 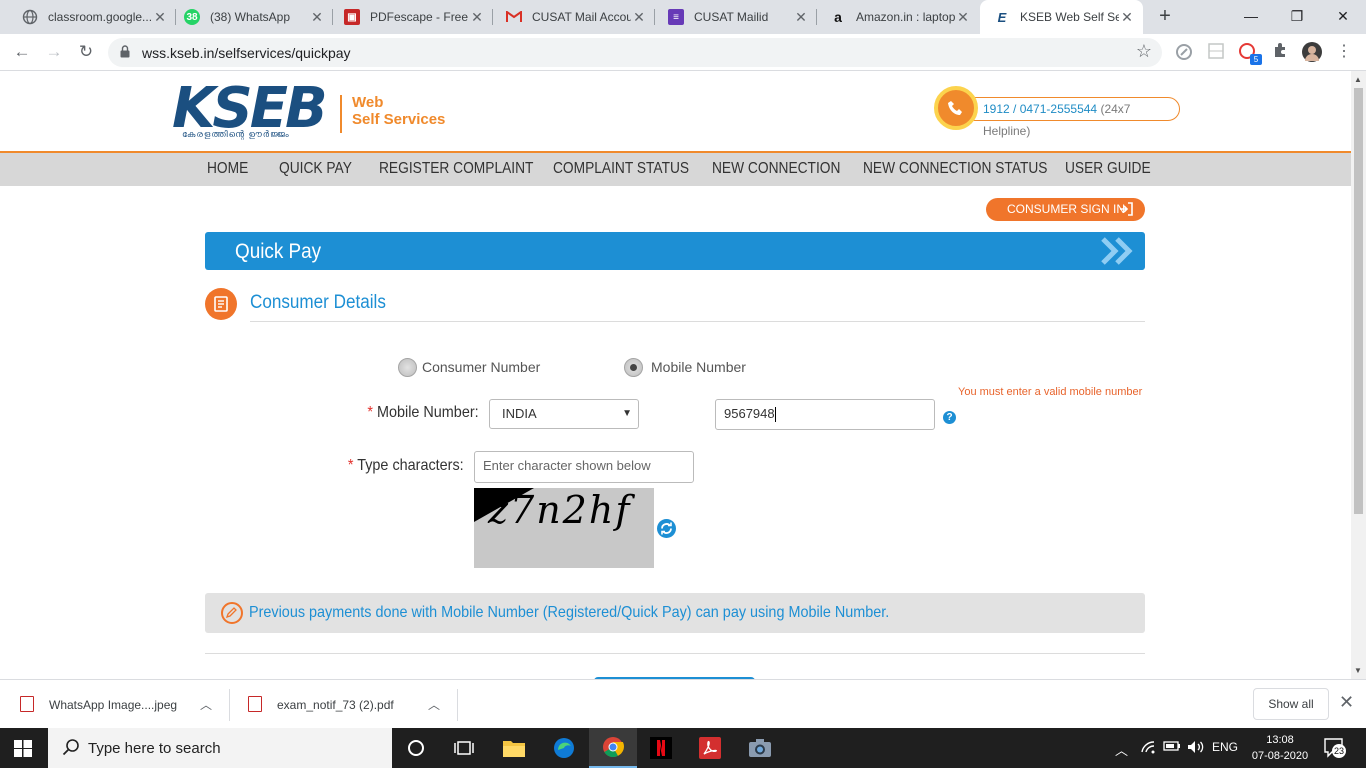 I want to click on image-file-icon, so click(x=27, y=704).